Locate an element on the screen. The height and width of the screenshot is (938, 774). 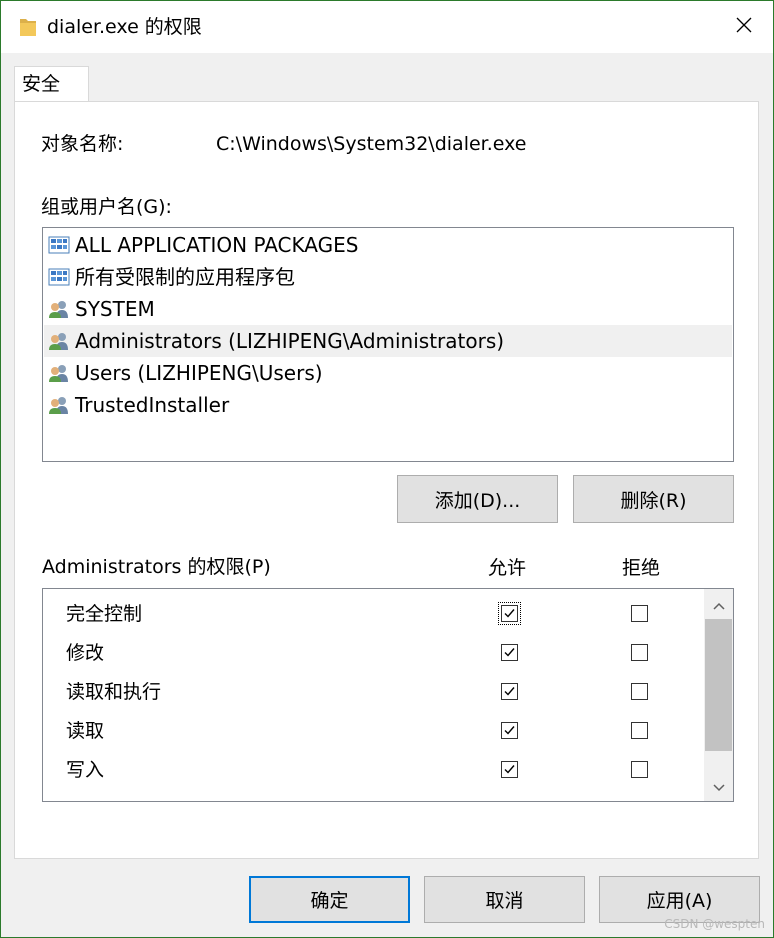
permission-name: 读取 is located at coordinates (85, 731).